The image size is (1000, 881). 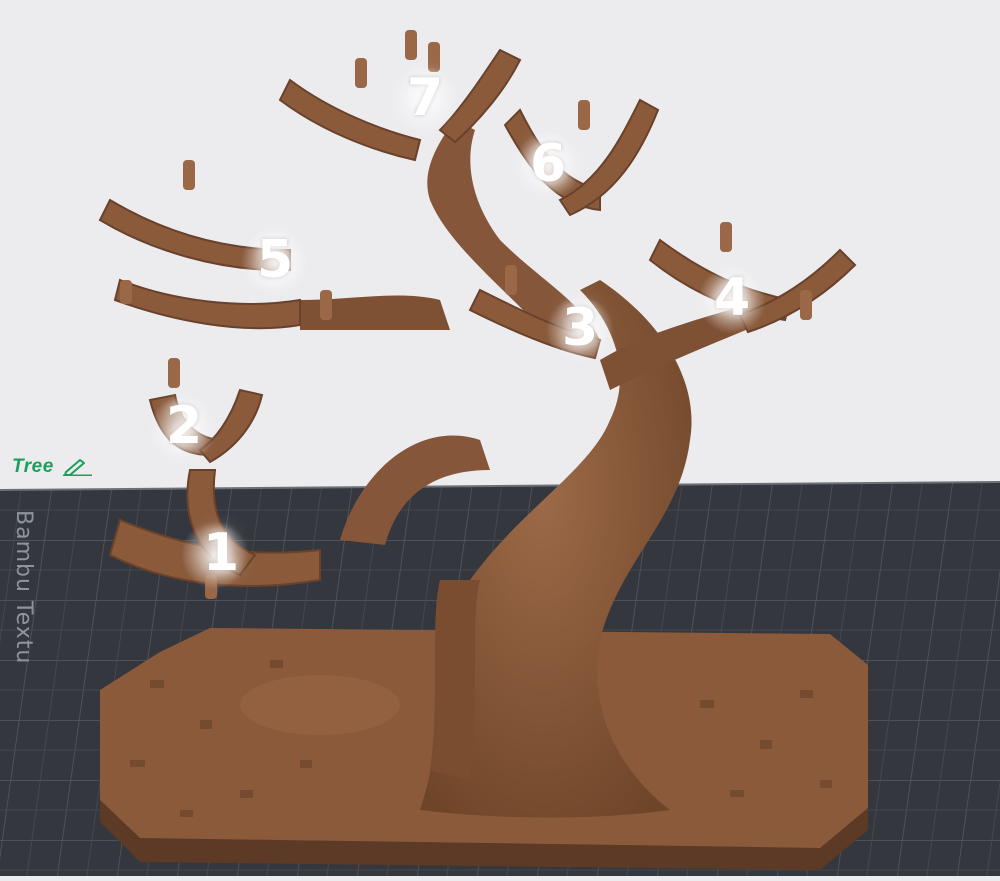 What do you see at coordinates (33, 466) in the screenshot?
I see `object-name-text: Tree` at bounding box center [33, 466].